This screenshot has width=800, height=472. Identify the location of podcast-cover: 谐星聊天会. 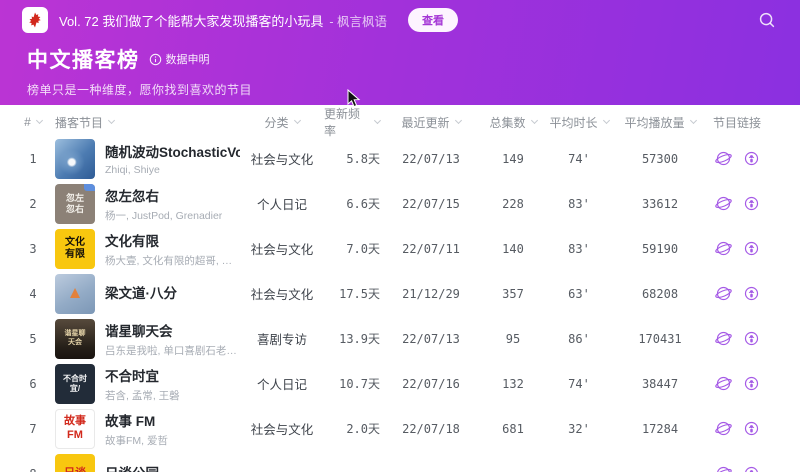
(75, 338).